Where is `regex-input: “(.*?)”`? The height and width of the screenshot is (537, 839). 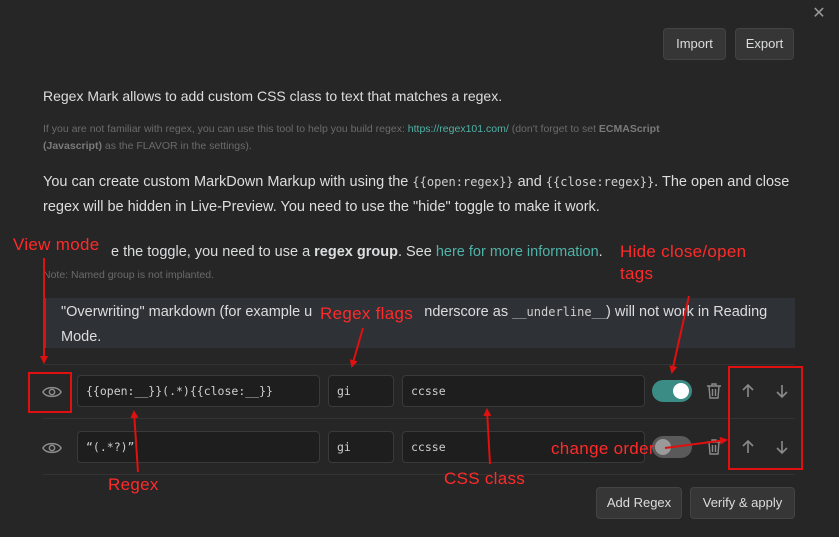
regex-input: “(.*?)” is located at coordinates (198, 447).